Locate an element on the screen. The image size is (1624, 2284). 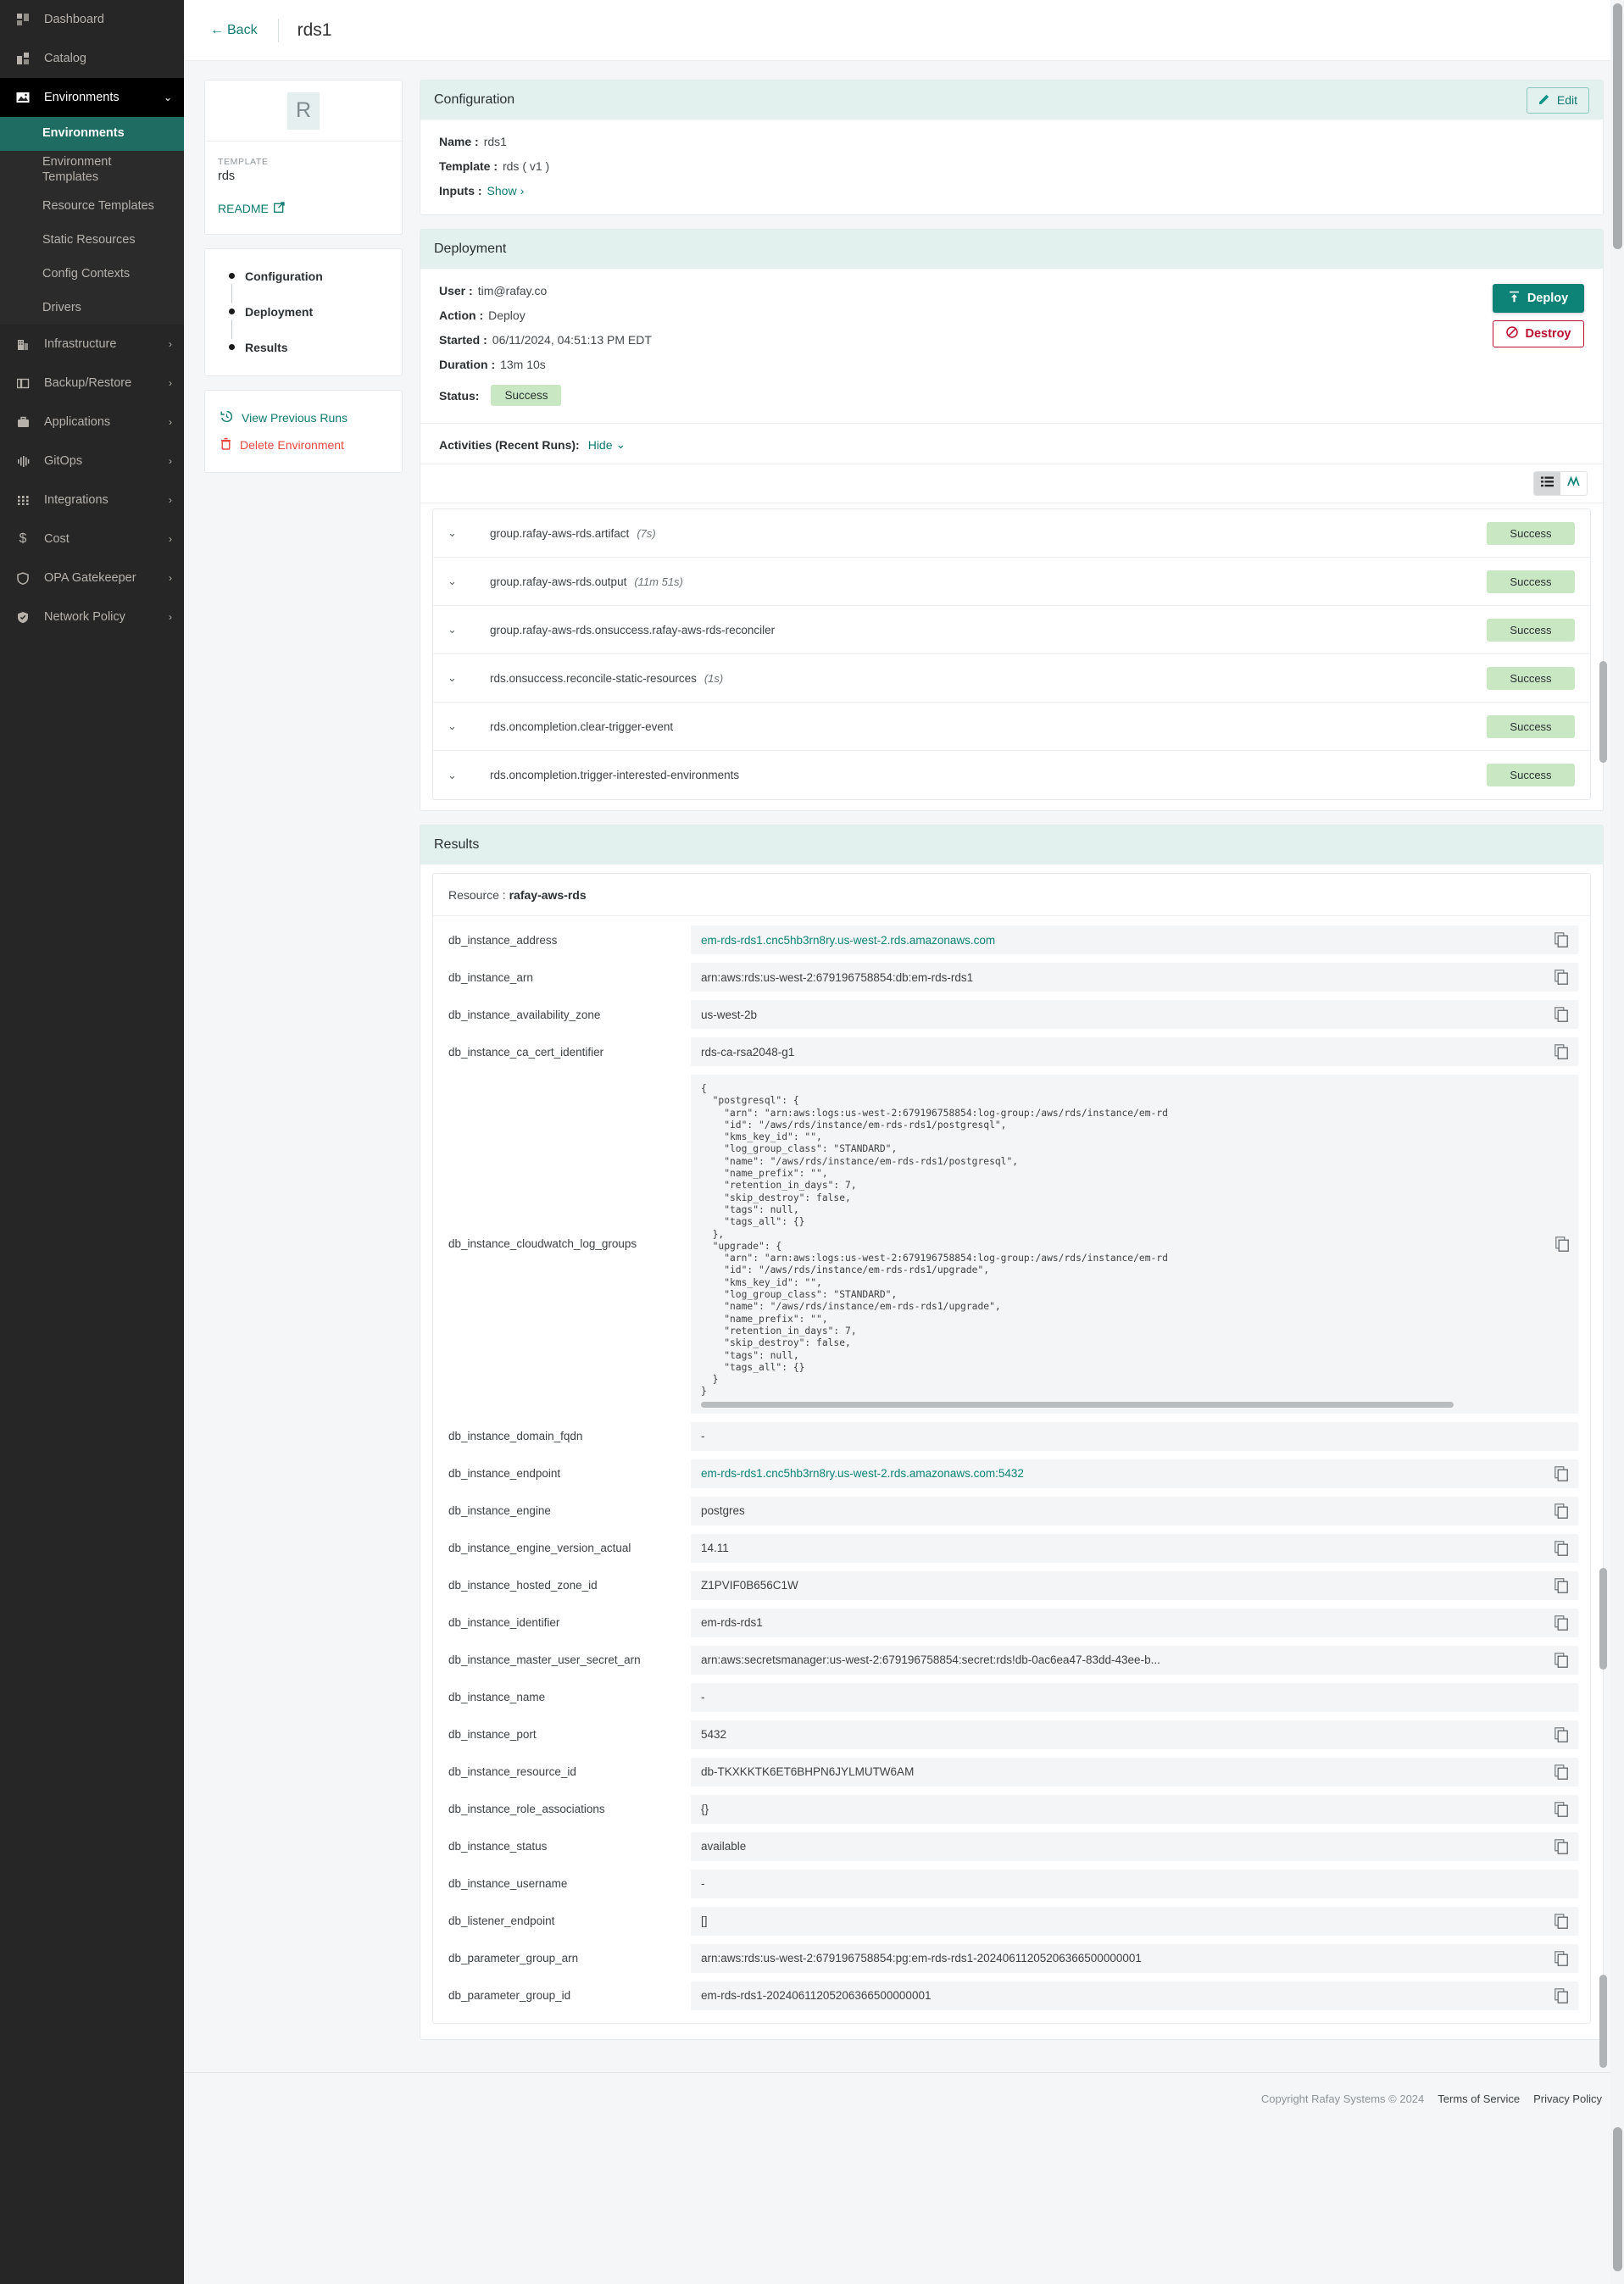
result-key: db_instance_endpoint is located at coordinates (505, 1474).